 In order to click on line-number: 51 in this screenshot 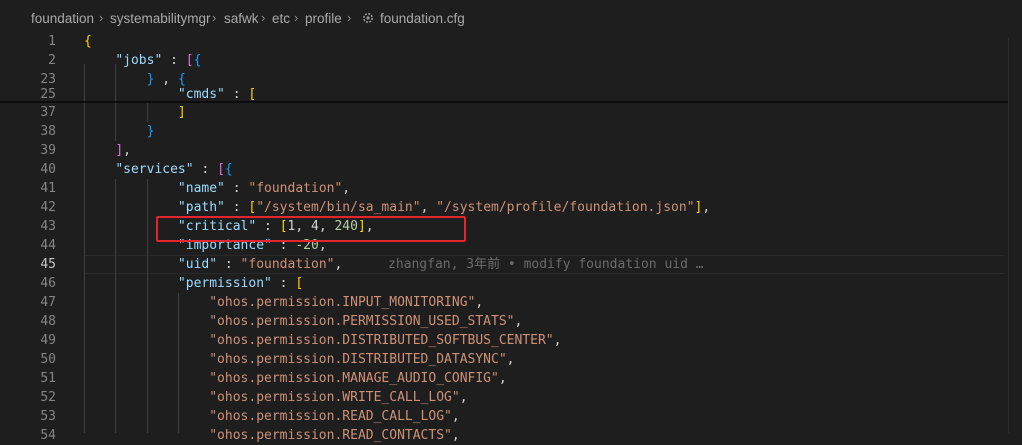, I will do `click(48, 378)`.